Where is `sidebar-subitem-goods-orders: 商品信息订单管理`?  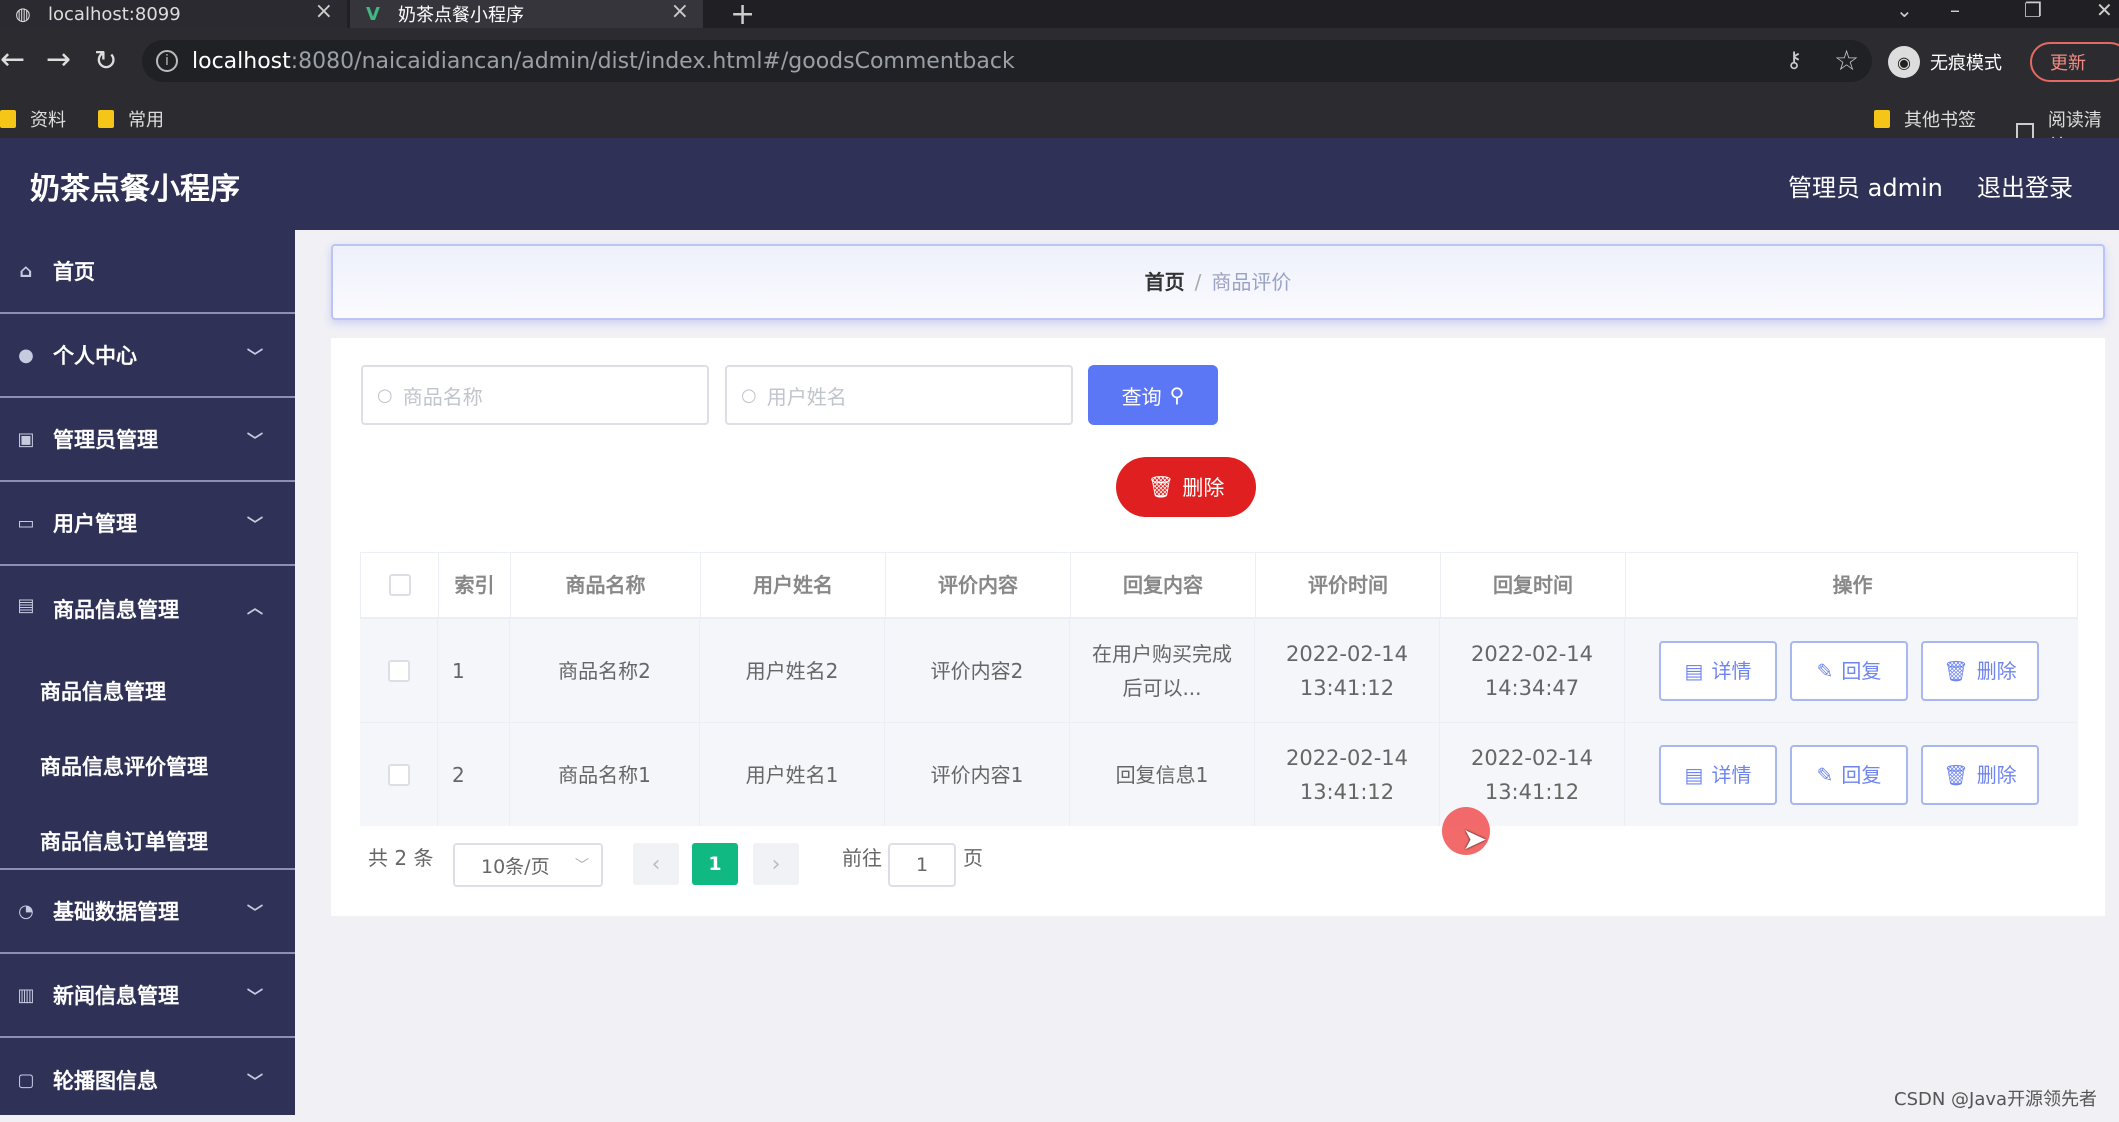
sidebar-subitem-goods-orders: 商品信息订单管理 is located at coordinates (124, 841).